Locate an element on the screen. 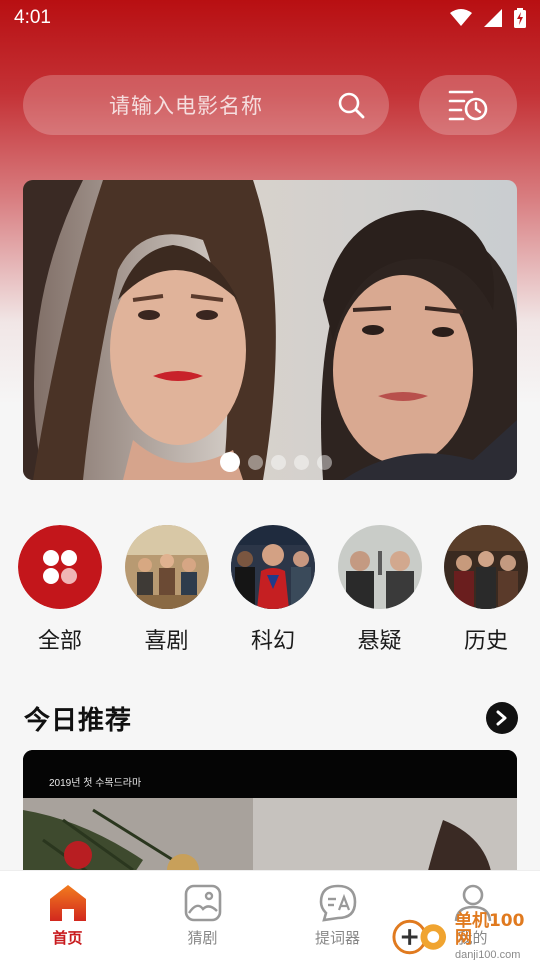  watch-history-icon is located at coordinates (468, 105).